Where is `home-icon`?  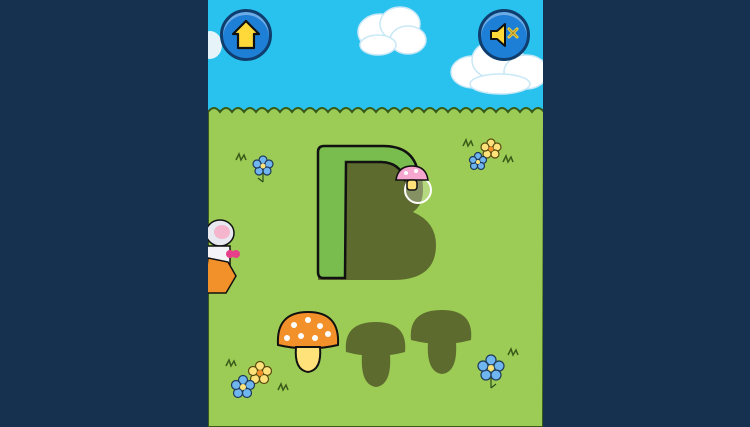
home-icon is located at coordinates (246, 34).